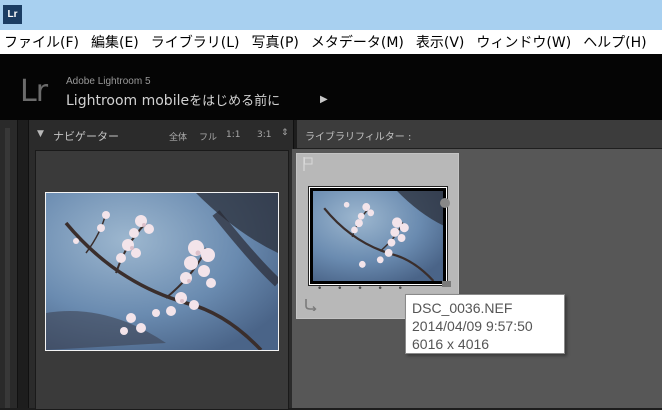  I want to click on menu-photo: 写真(P), so click(275, 42).